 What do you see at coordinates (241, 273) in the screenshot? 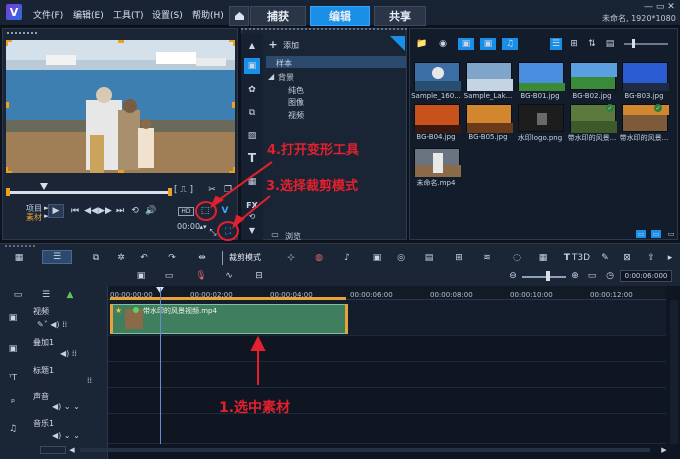
I see `annotation-arrows` at bounding box center [241, 273].